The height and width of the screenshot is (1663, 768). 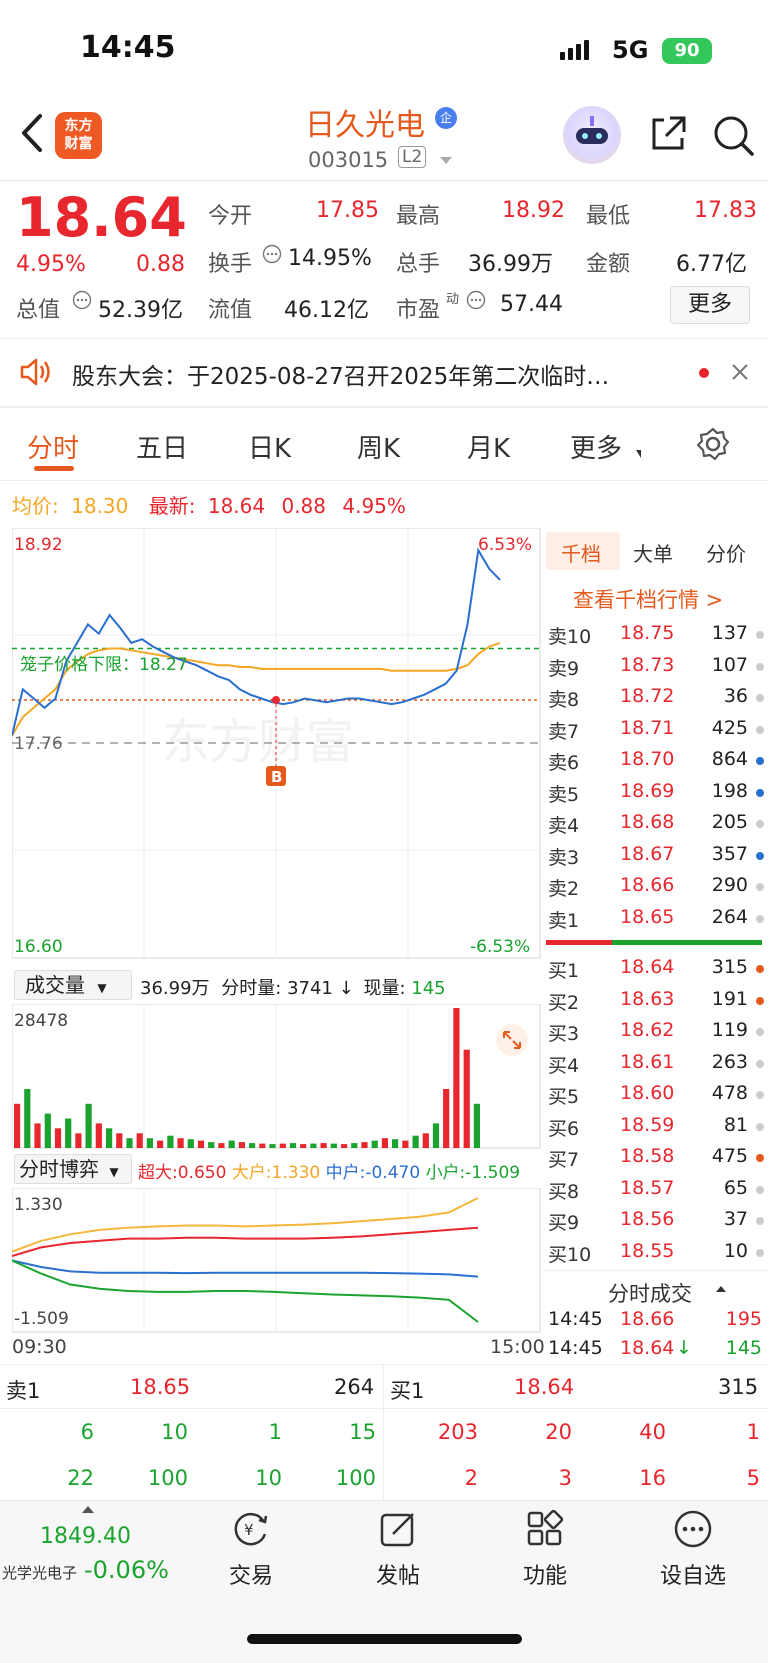 What do you see at coordinates (457, 1432) in the screenshot?
I see `buy-queue-cell: 203` at bounding box center [457, 1432].